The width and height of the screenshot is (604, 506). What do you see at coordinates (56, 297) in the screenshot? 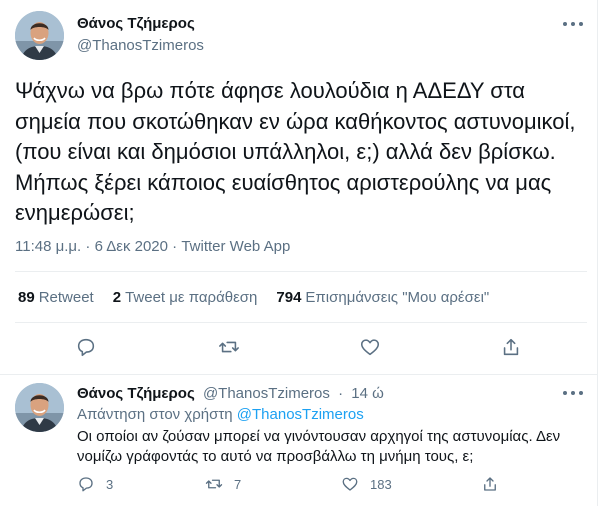
I see `retweets-stat: 89 Retweet` at bounding box center [56, 297].